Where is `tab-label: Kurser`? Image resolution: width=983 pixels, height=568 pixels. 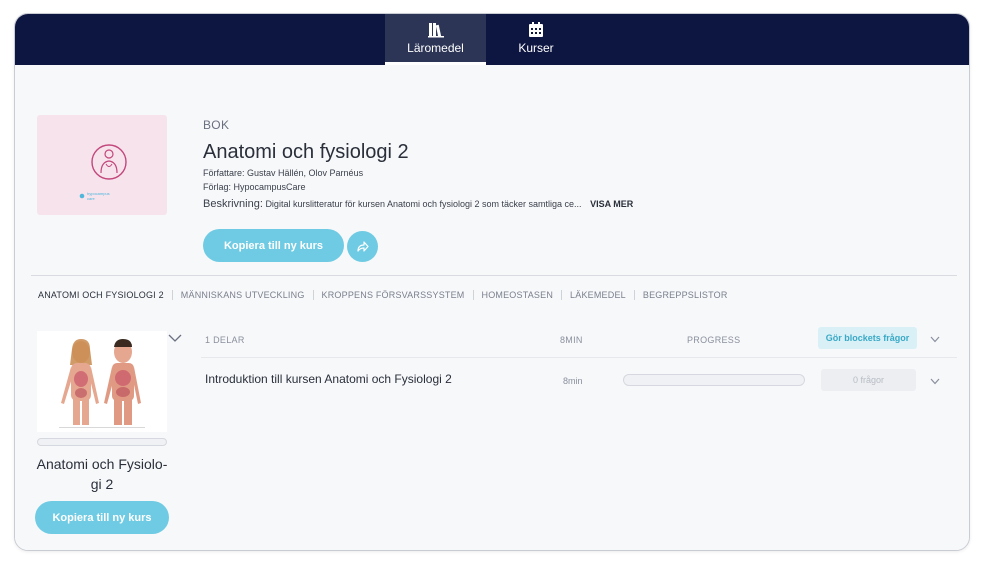 tab-label: Kurser is located at coordinates (536, 48).